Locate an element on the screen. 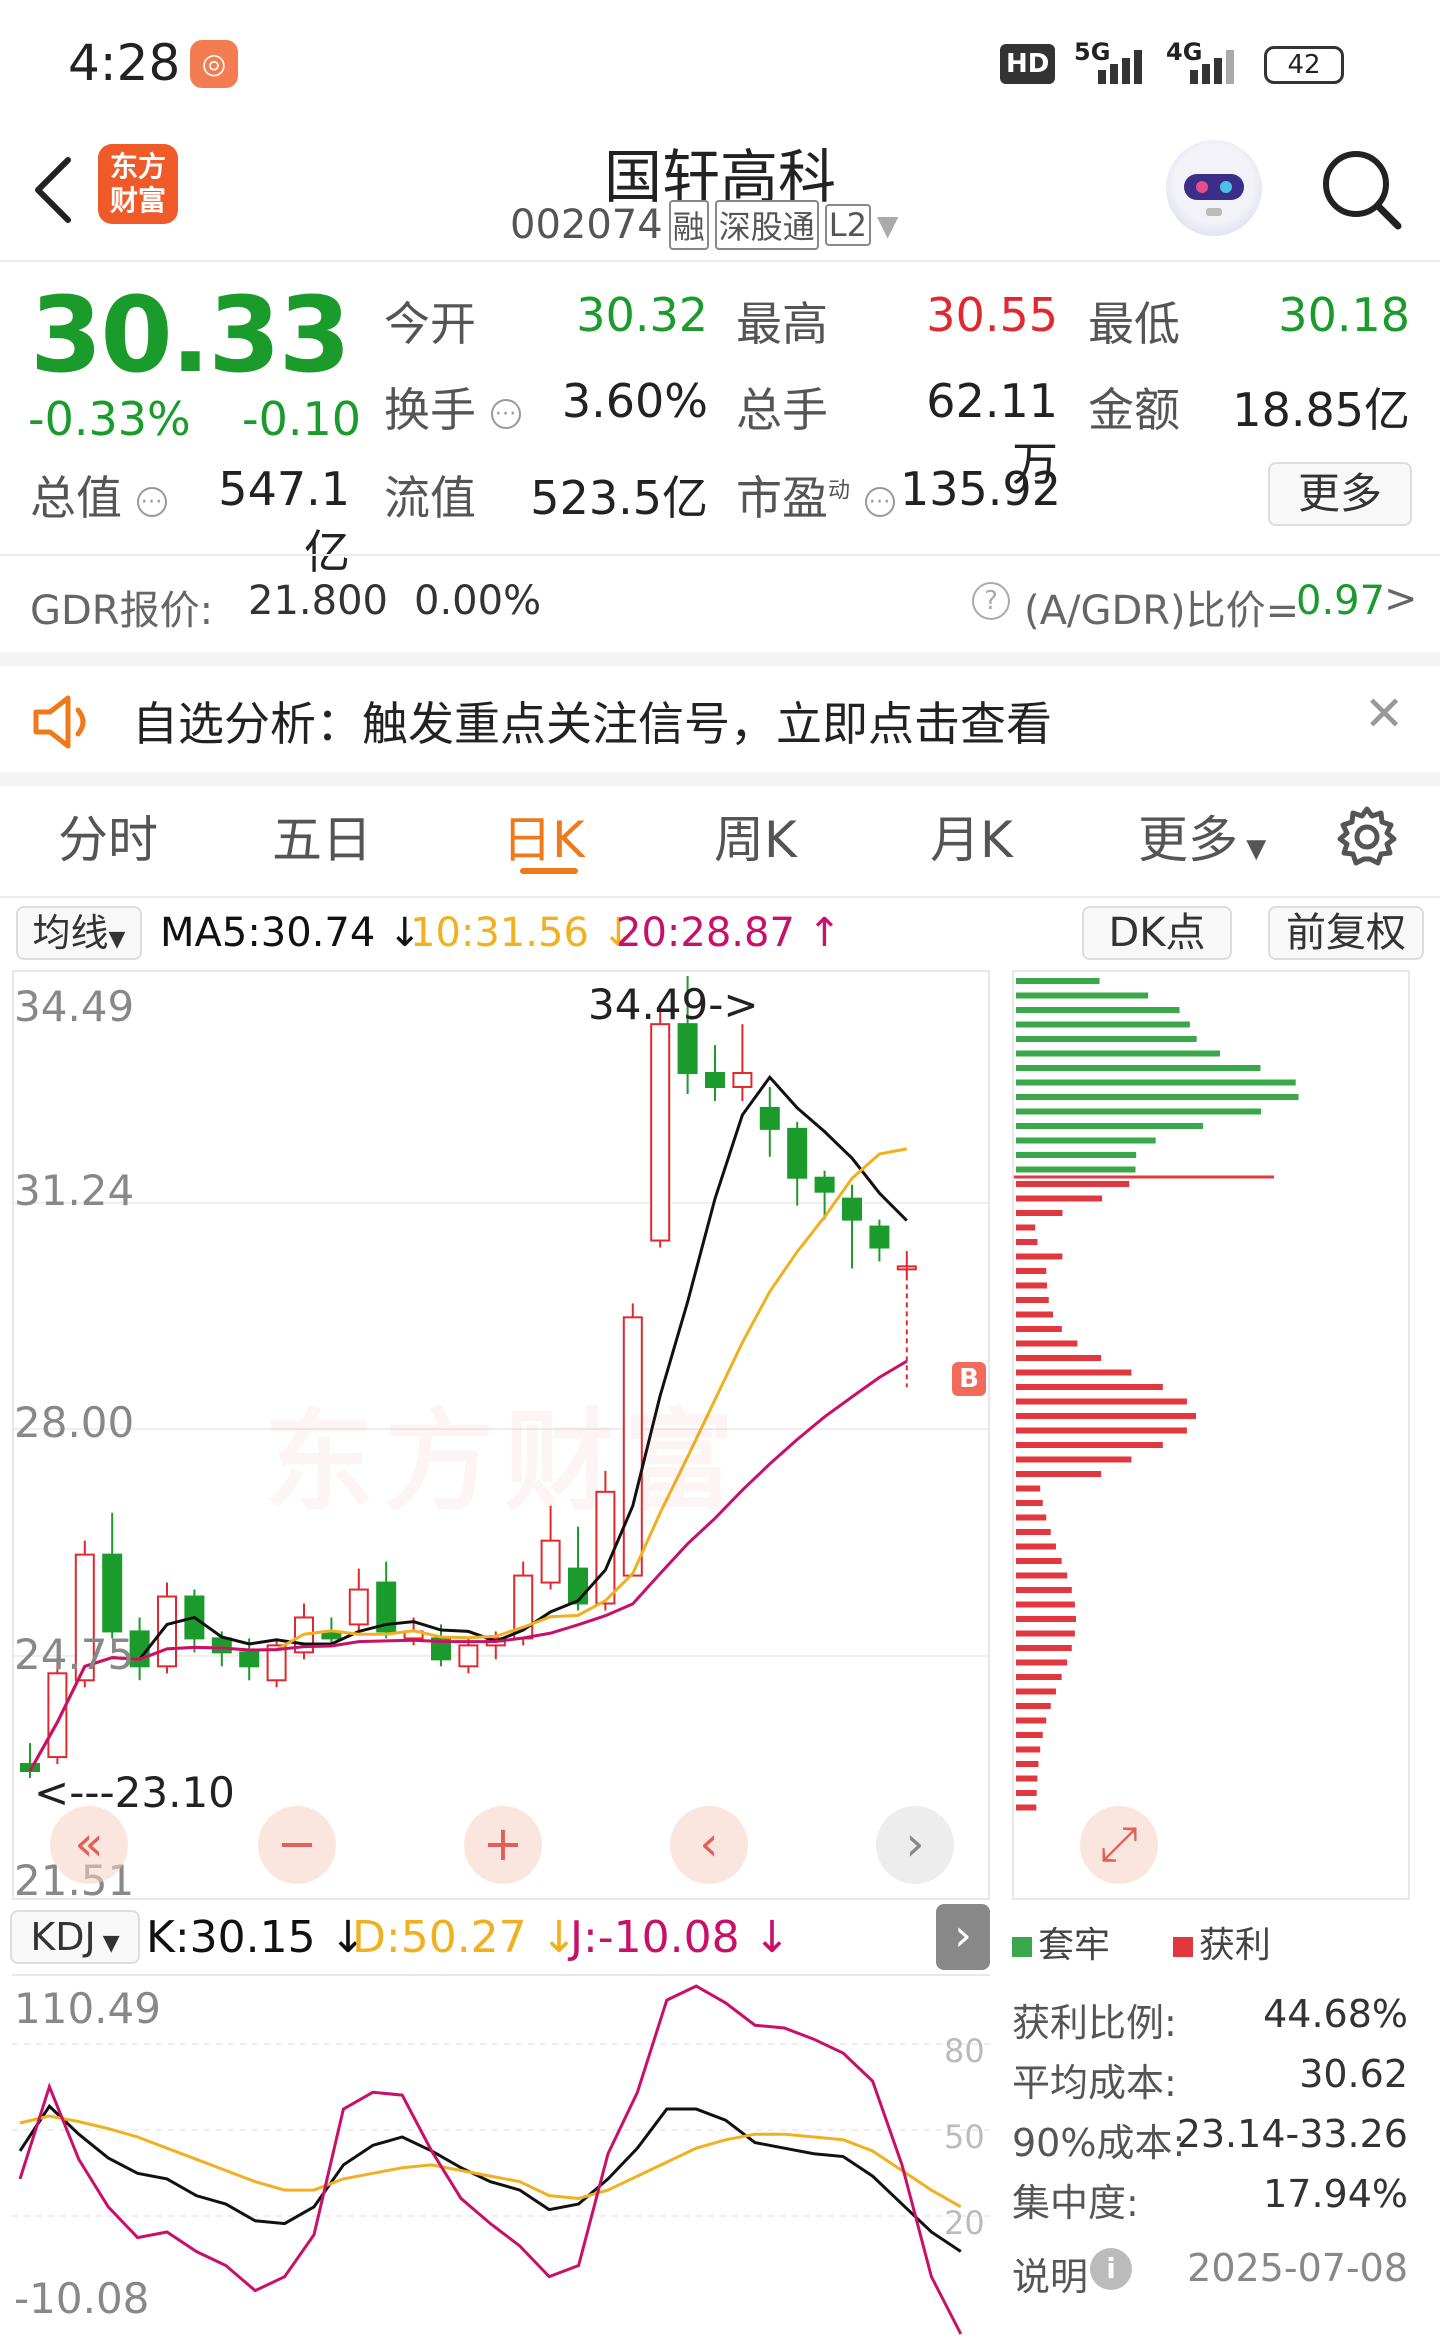 This screenshot has width=1440, height=2350. ma-selector: 均线▼ is located at coordinates (79, 933).